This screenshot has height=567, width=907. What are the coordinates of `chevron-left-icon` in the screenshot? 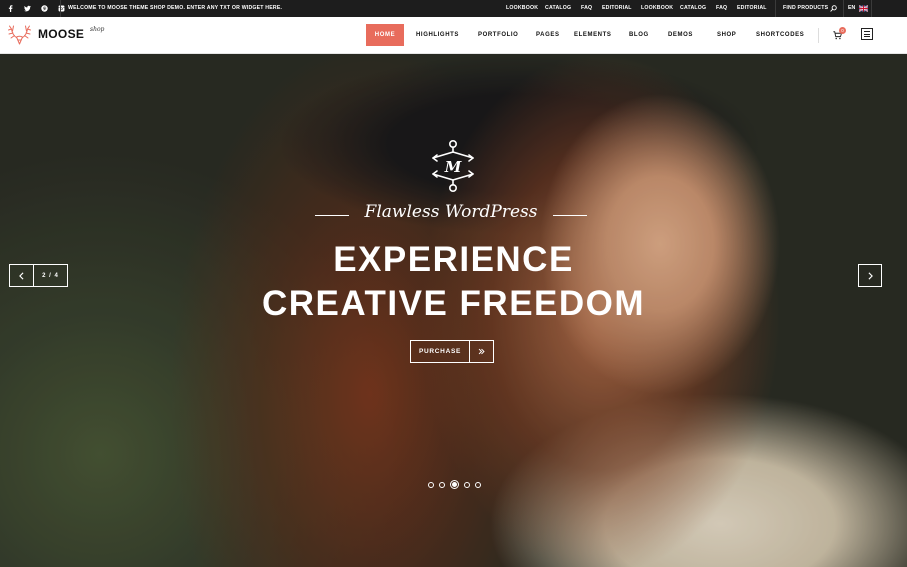 It's located at (21, 275).